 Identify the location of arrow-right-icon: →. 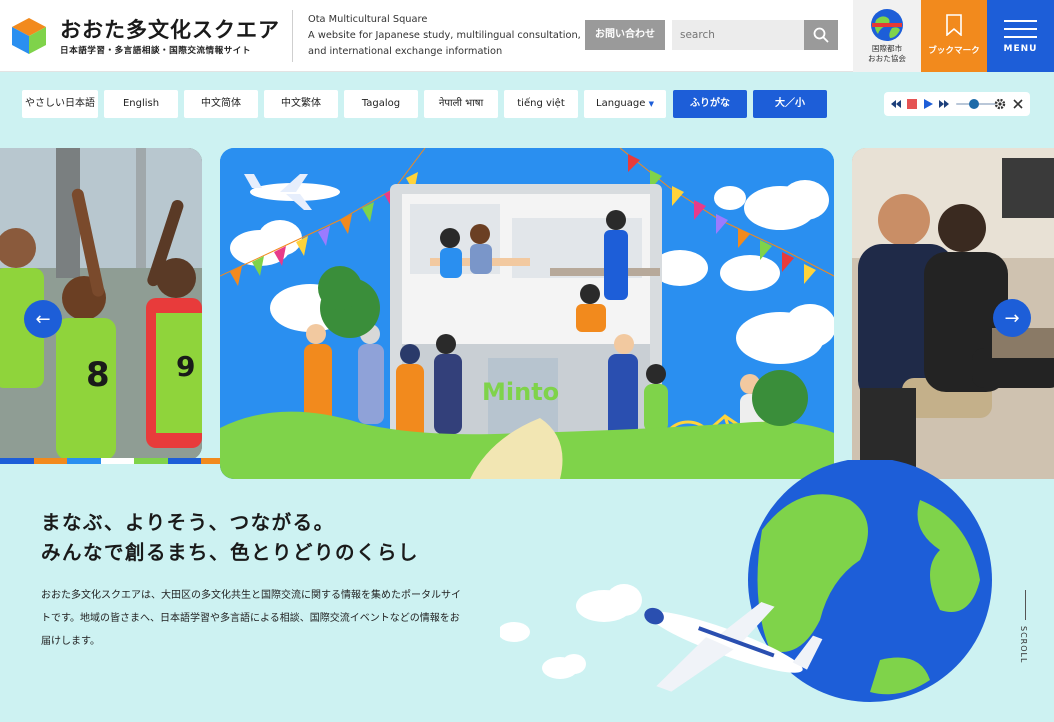
(1012, 318).